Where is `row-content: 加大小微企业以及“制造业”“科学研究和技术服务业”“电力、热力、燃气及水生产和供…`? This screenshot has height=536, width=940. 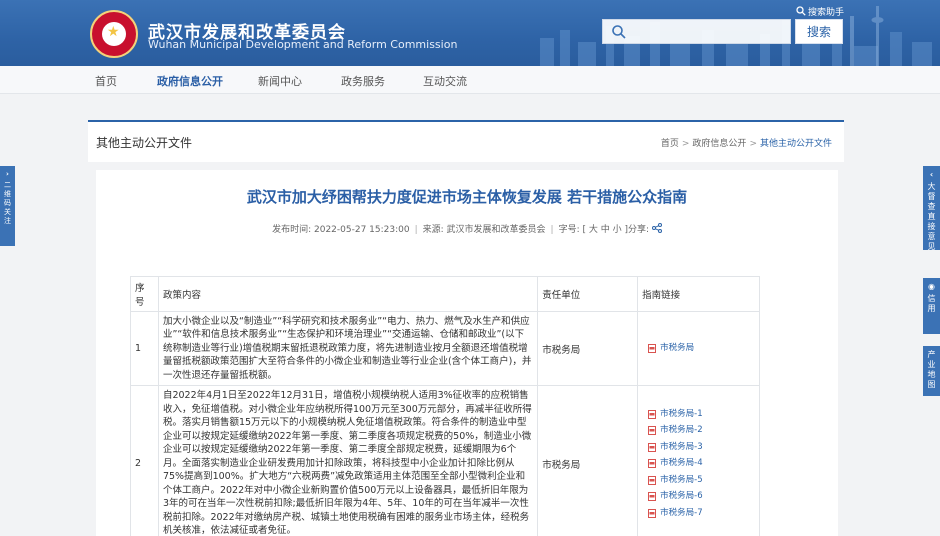
row-content: 加大小微企业以及“制造业”“科学研究和技术服务业”“电力、热力、燃气及水生产和供… is located at coordinates (348, 348).